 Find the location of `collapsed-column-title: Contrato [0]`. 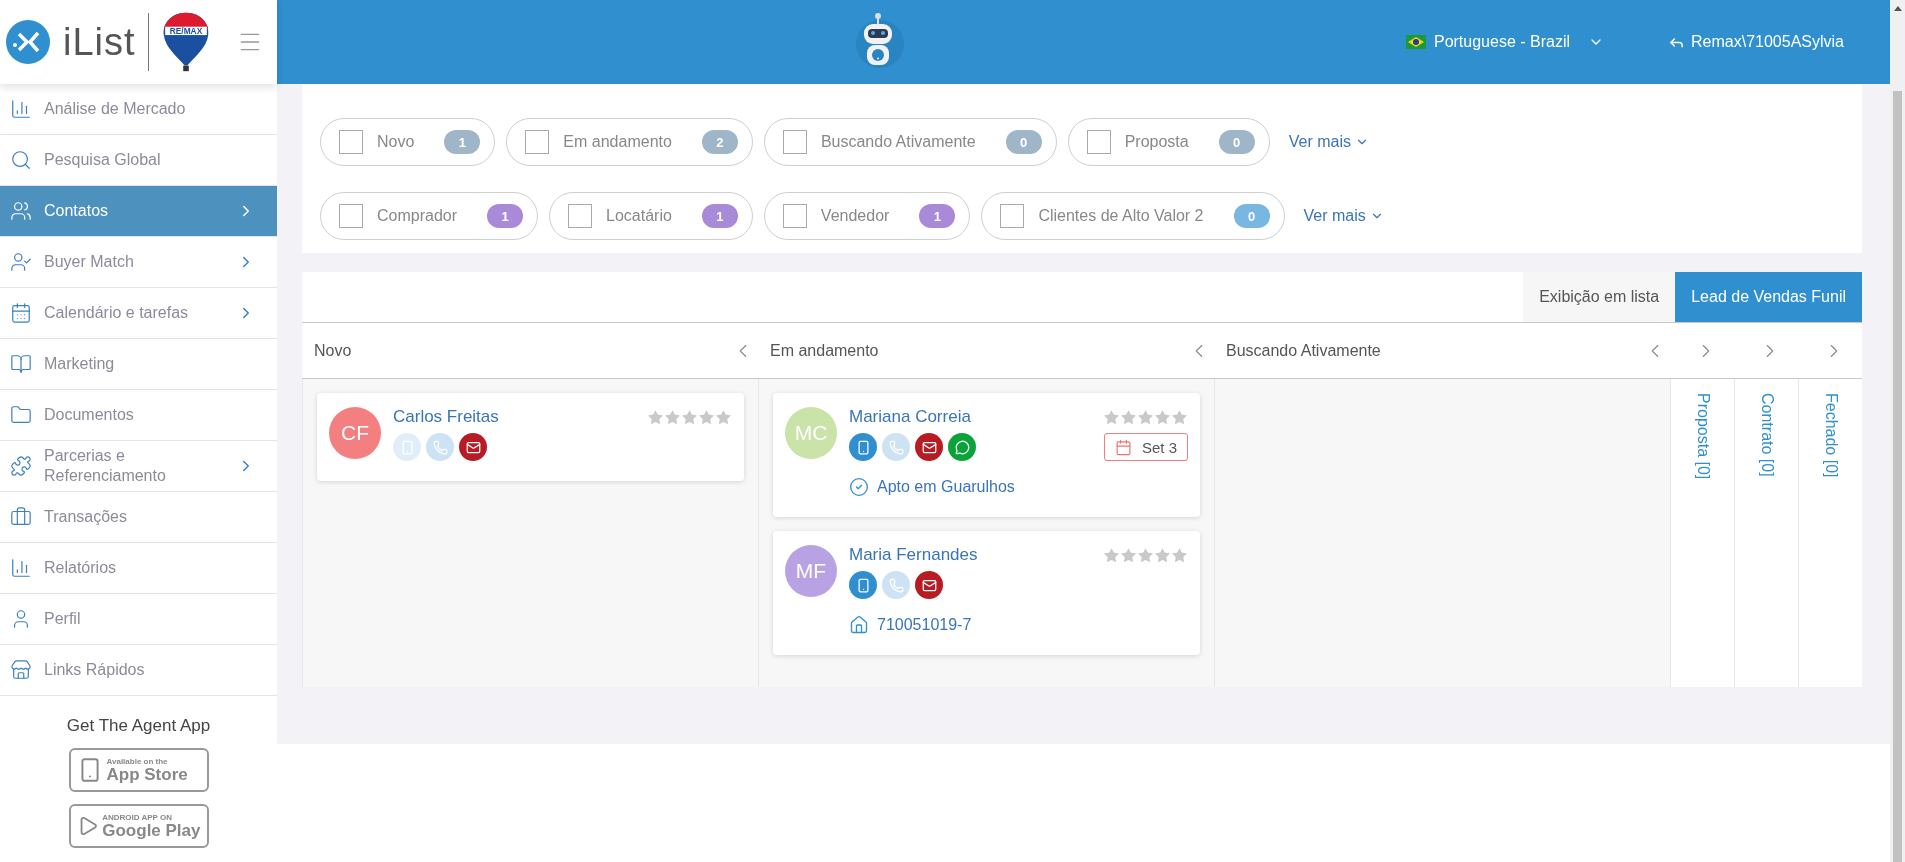

collapsed-column-title: Contrato [0] is located at coordinates (1766, 435).